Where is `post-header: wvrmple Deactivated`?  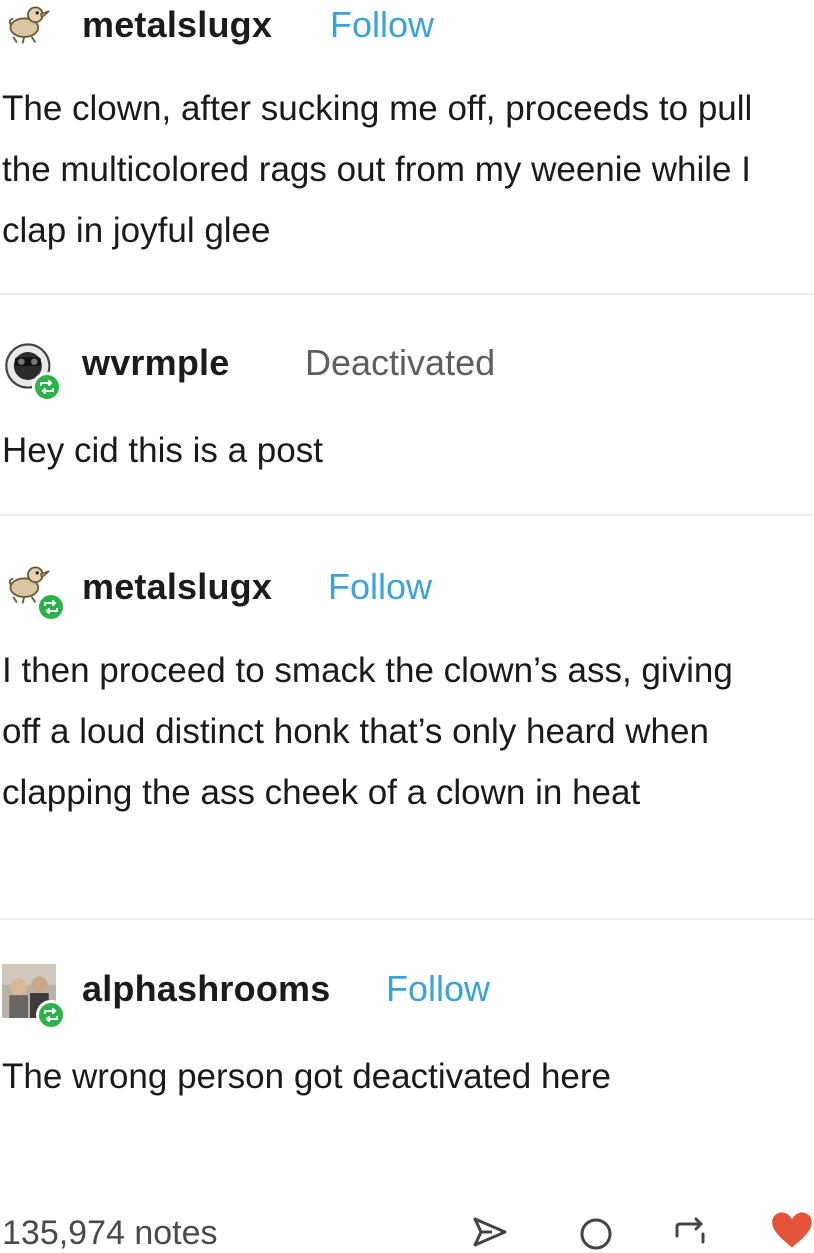 post-header: wvrmple Deactivated is located at coordinates (407, 370).